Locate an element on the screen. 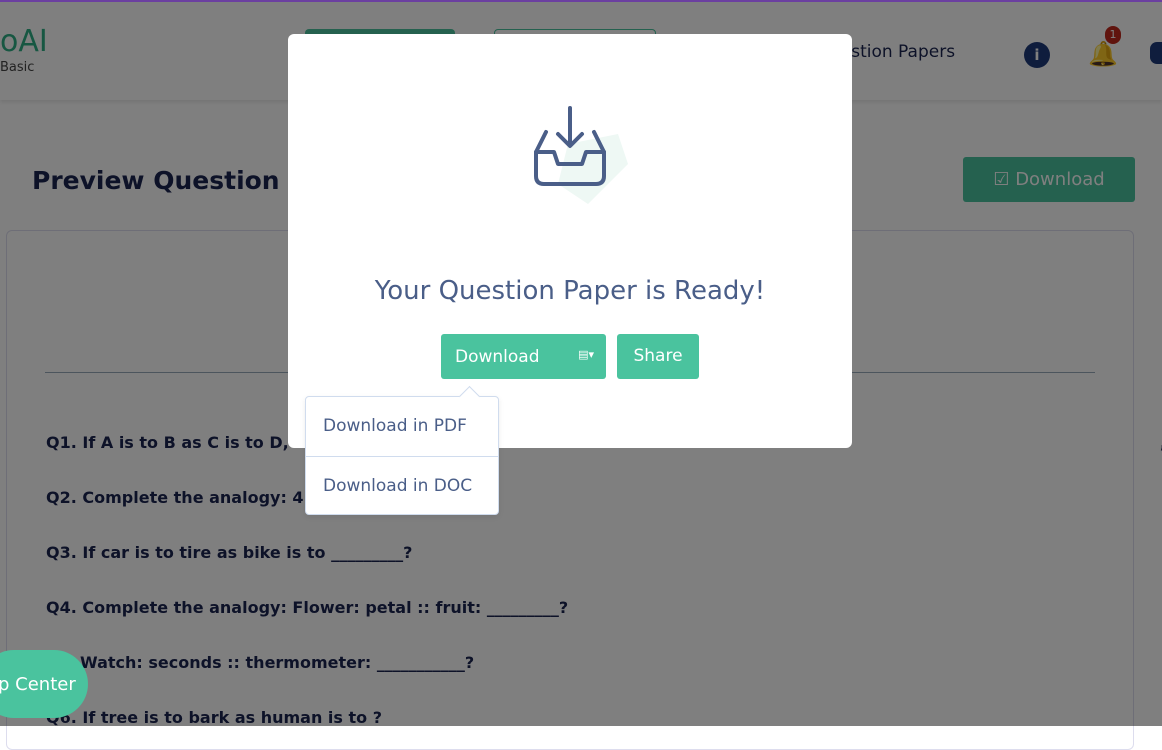  top-border is located at coordinates (581, 1).